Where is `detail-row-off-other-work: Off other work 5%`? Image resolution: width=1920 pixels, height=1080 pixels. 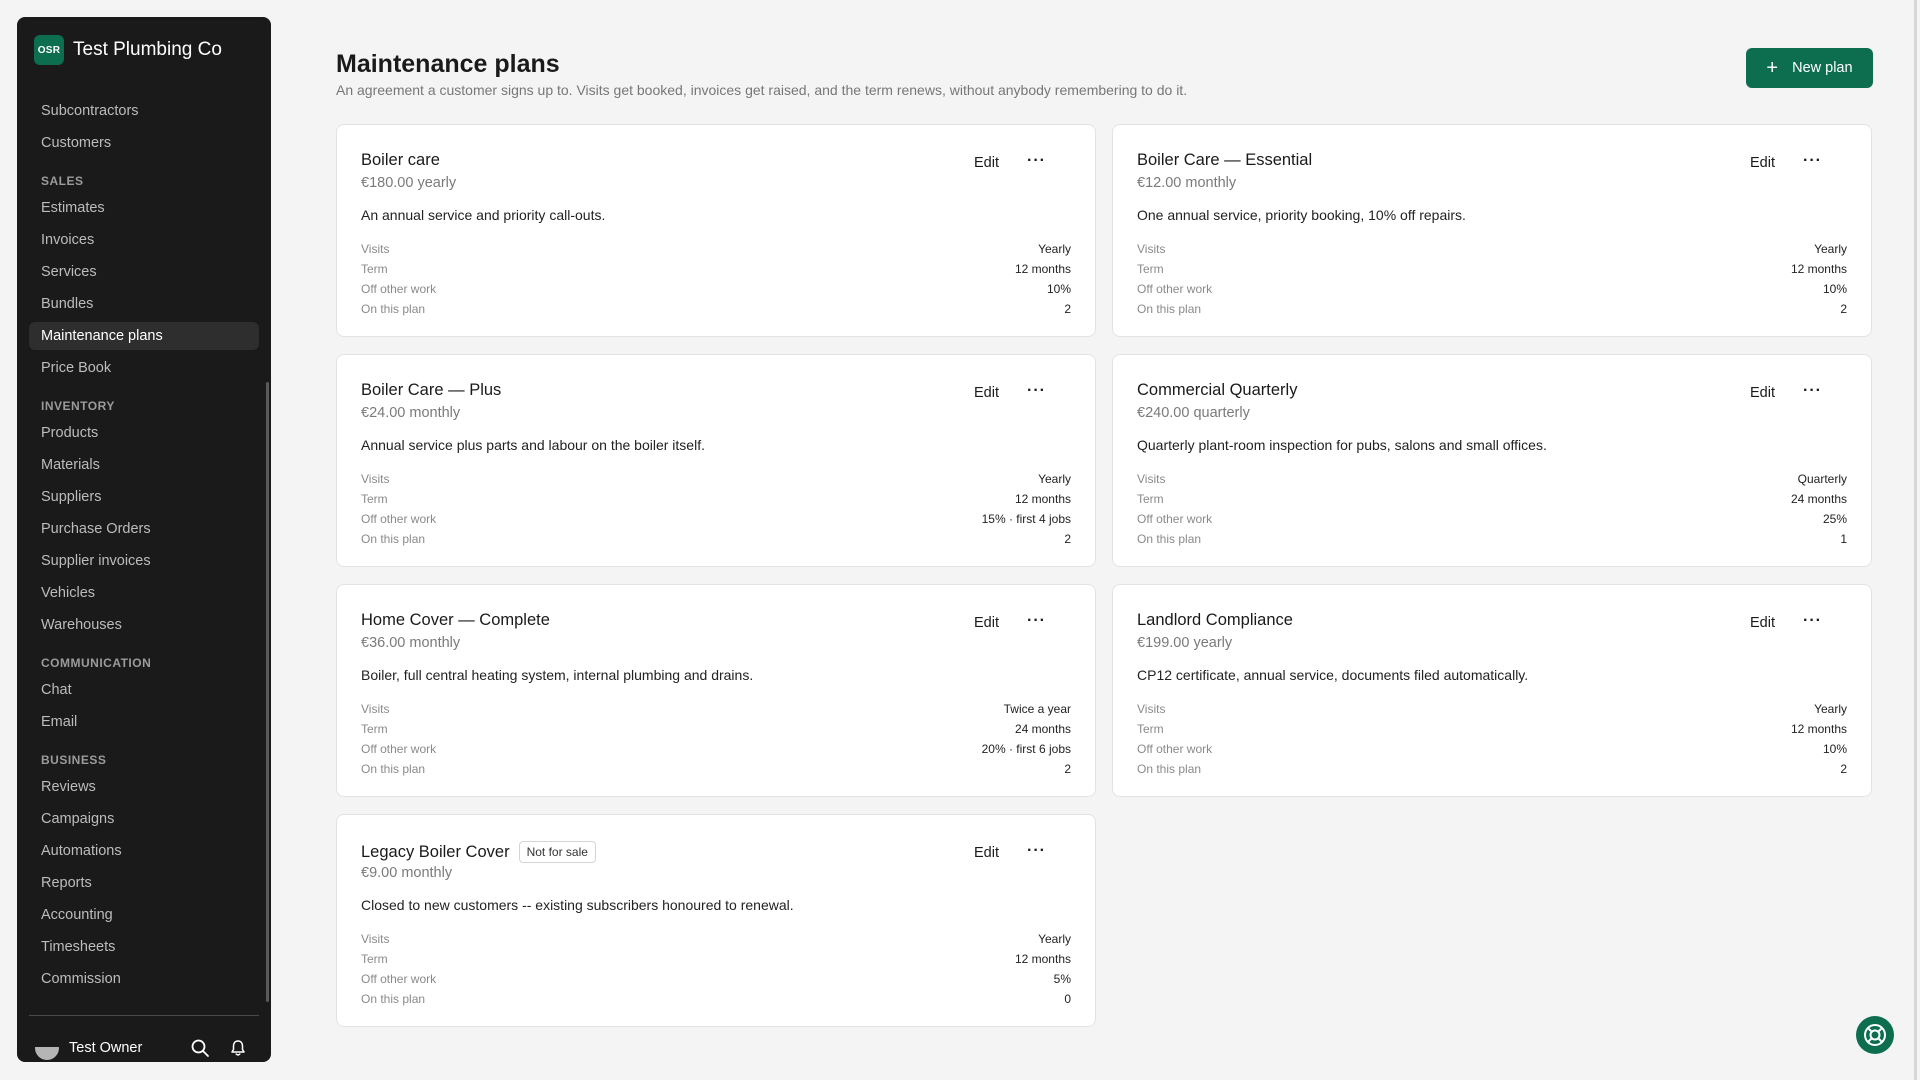 detail-row-off-other-work: Off other work 5% is located at coordinates (716, 979).